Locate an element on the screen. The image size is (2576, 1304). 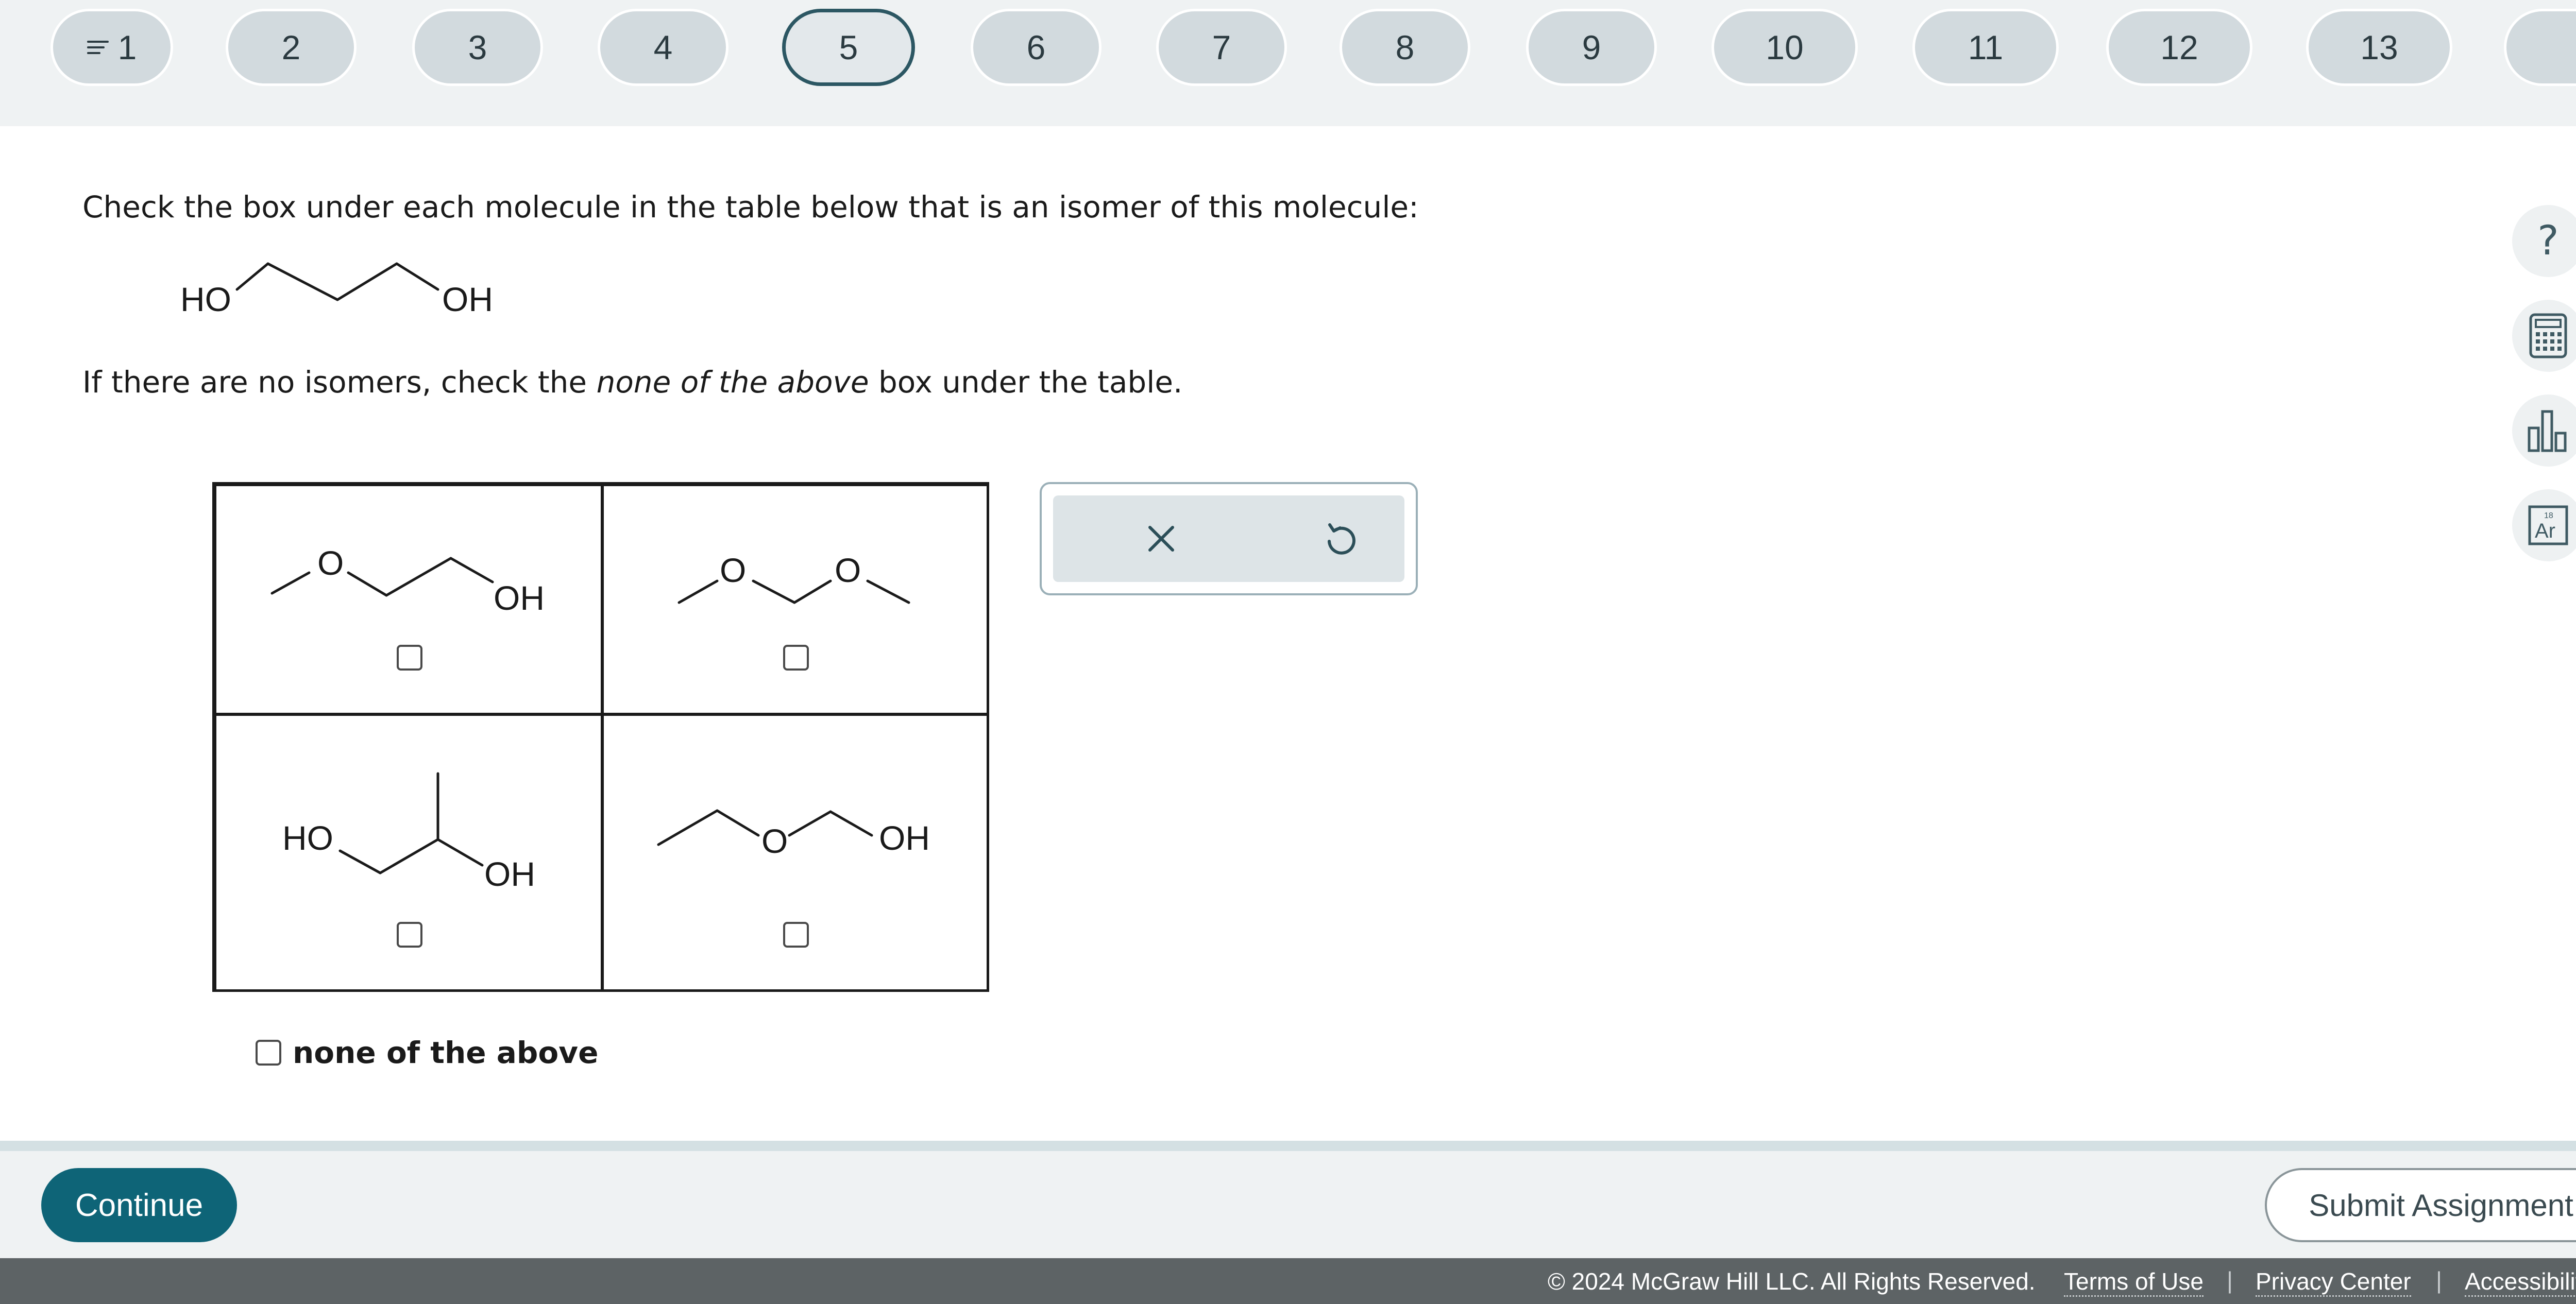
question-number: 3 is located at coordinates (478, 47).